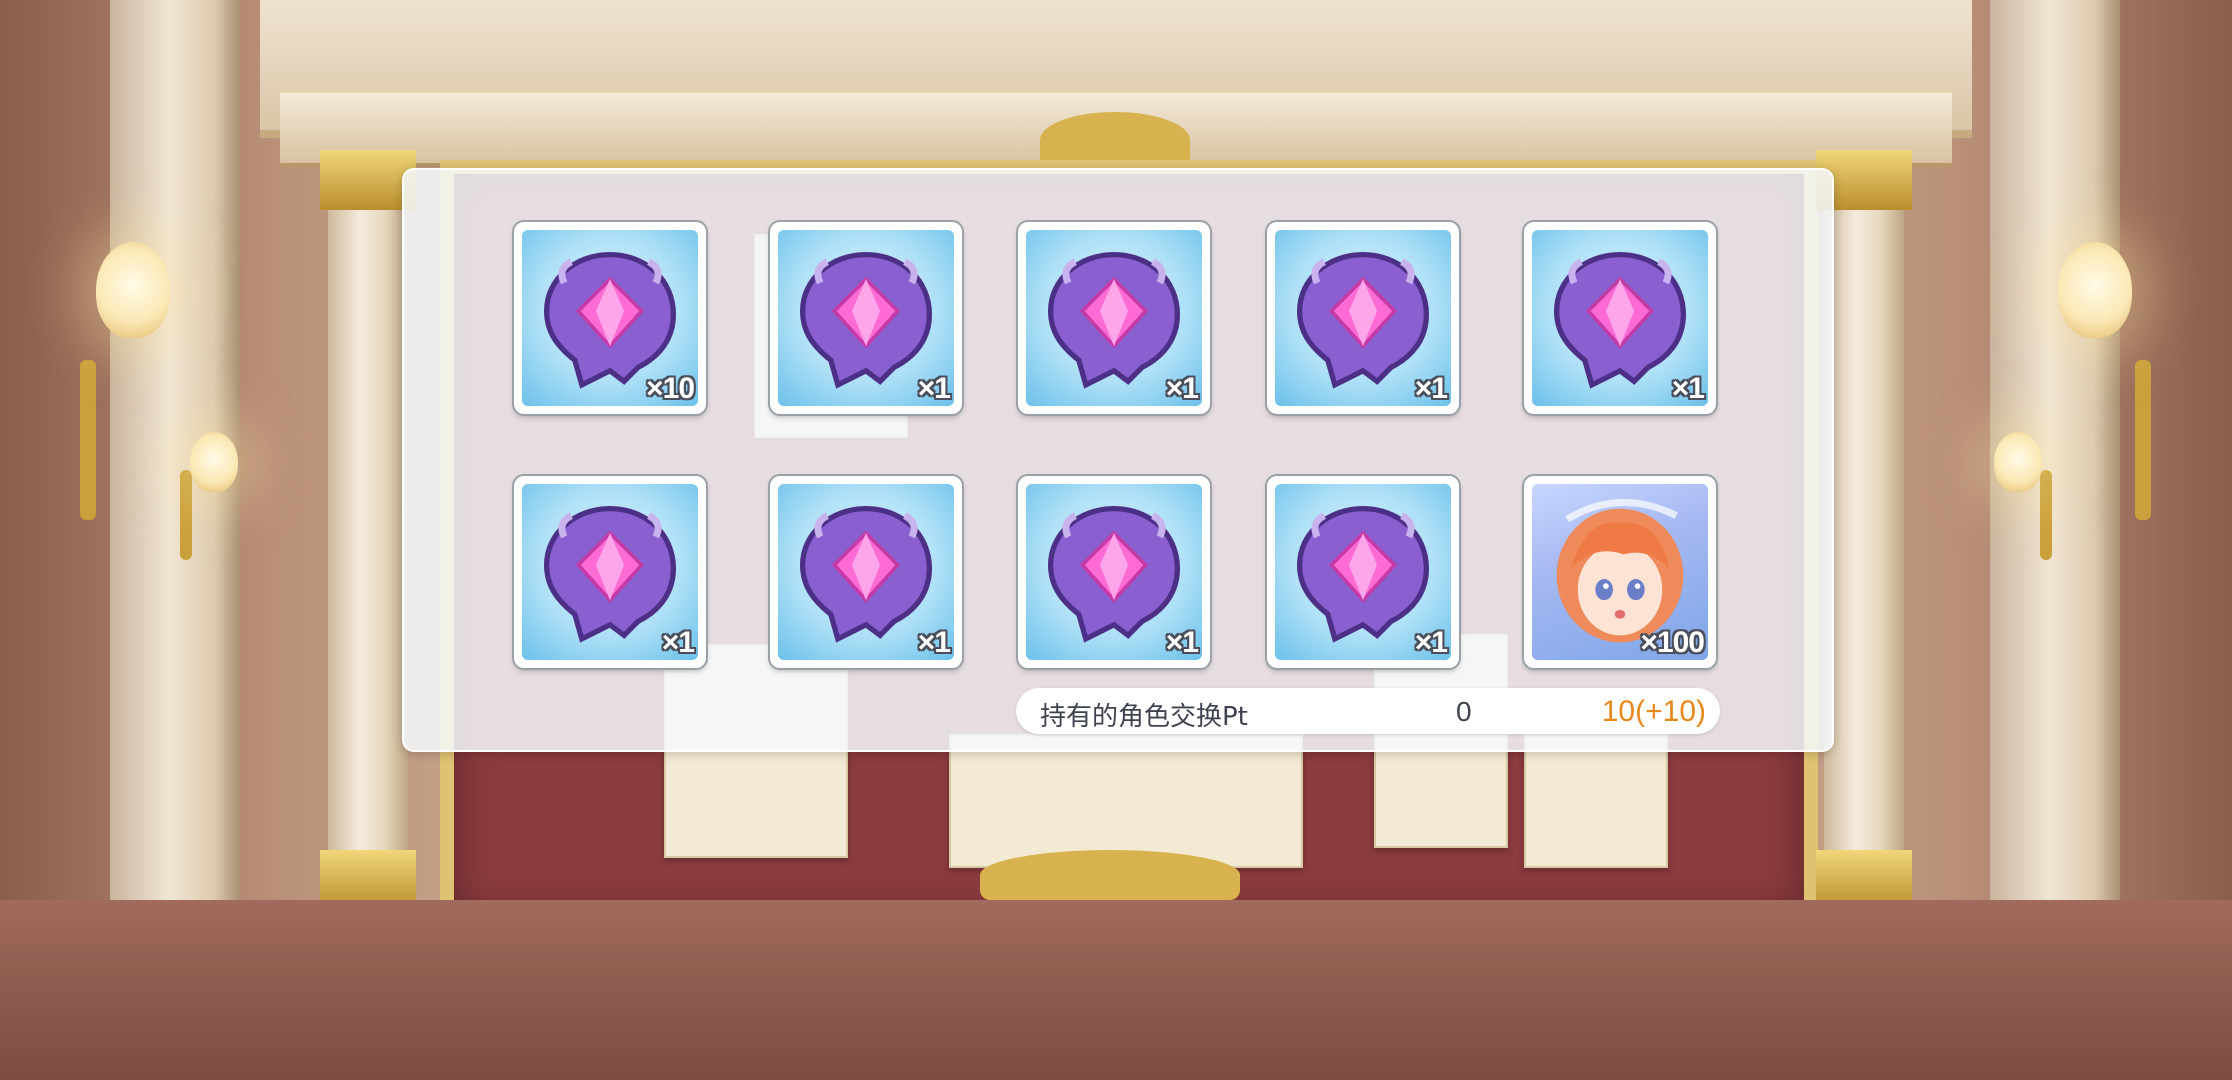 The height and width of the screenshot is (1080, 2232). What do you see at coordinates (1620, 572) in the screenshot?
I see `reward-item-character: ×100` at bounding box center [1620, 572].